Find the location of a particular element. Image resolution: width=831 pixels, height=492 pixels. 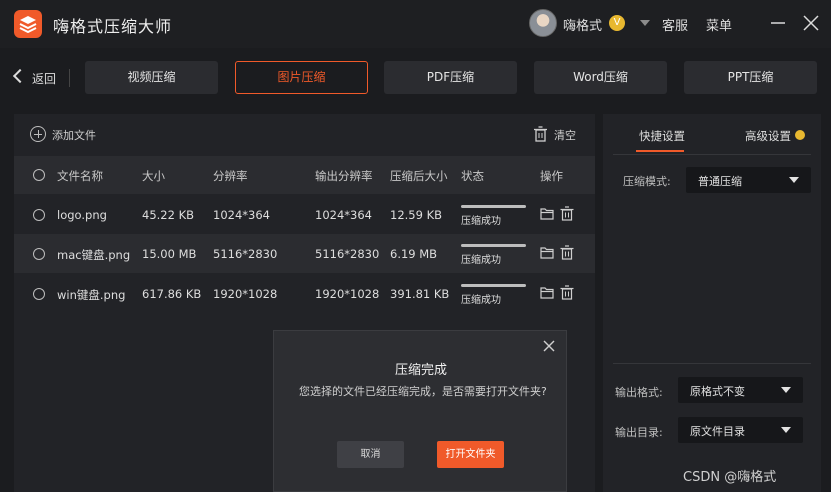

col-status: 状态 is located at coordinates (472, 176).